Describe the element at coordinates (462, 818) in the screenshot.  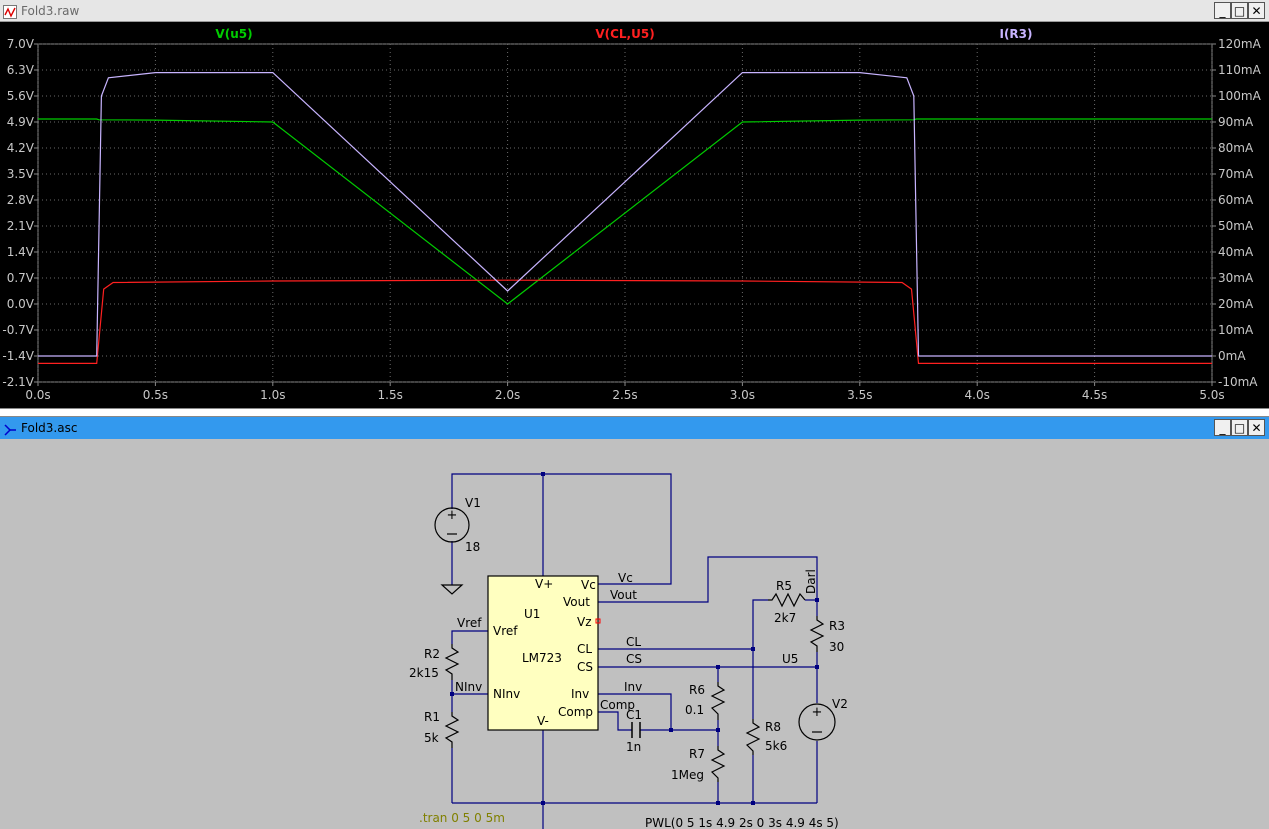
I see `tran-directive: .tran 0 5 0 5m` at that location.